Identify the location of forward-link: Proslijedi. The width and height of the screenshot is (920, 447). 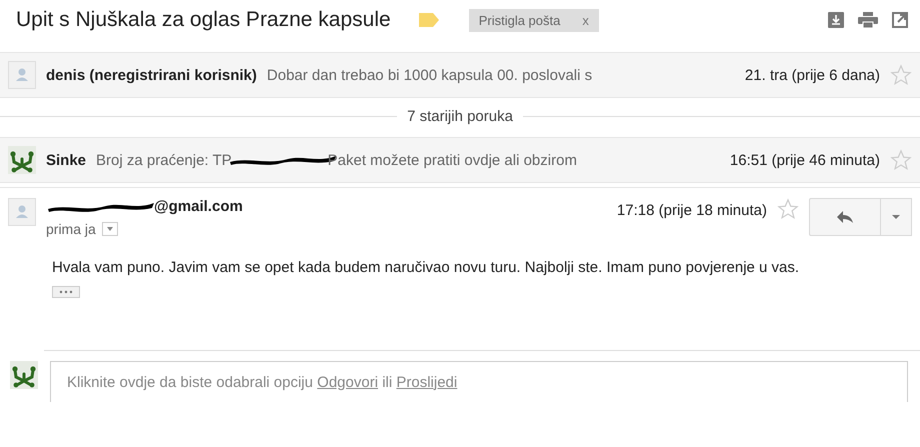
(427, 382).